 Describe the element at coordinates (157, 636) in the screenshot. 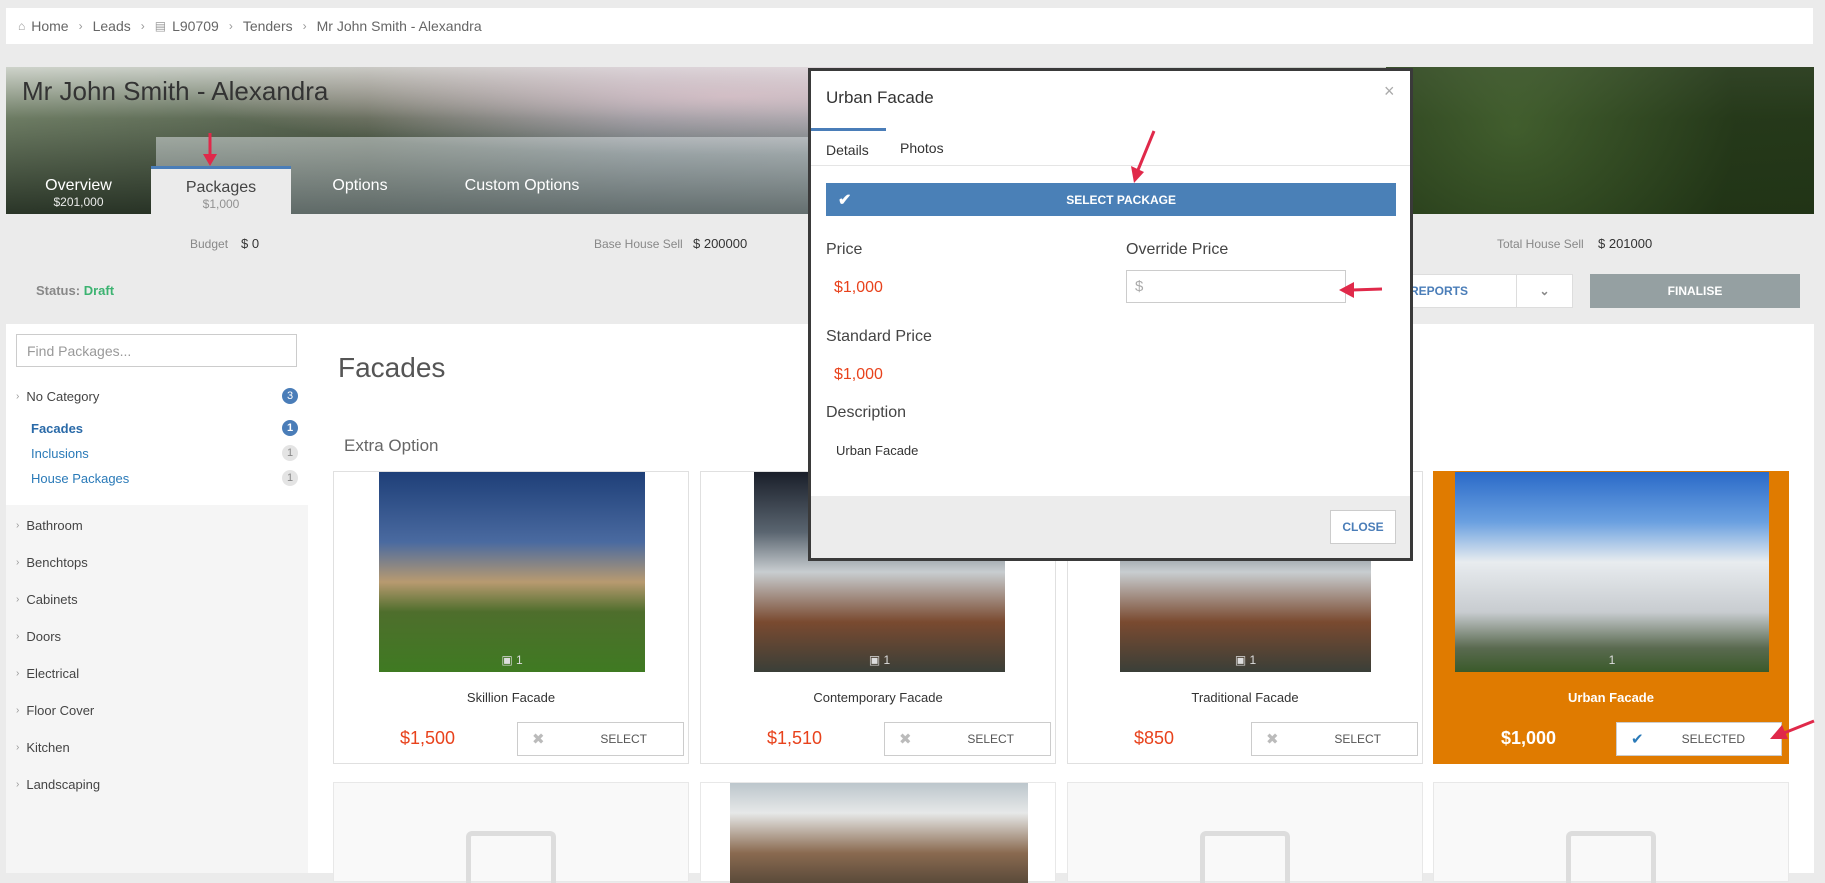

I see `sidebar-item-doors: › Doors` at that location.